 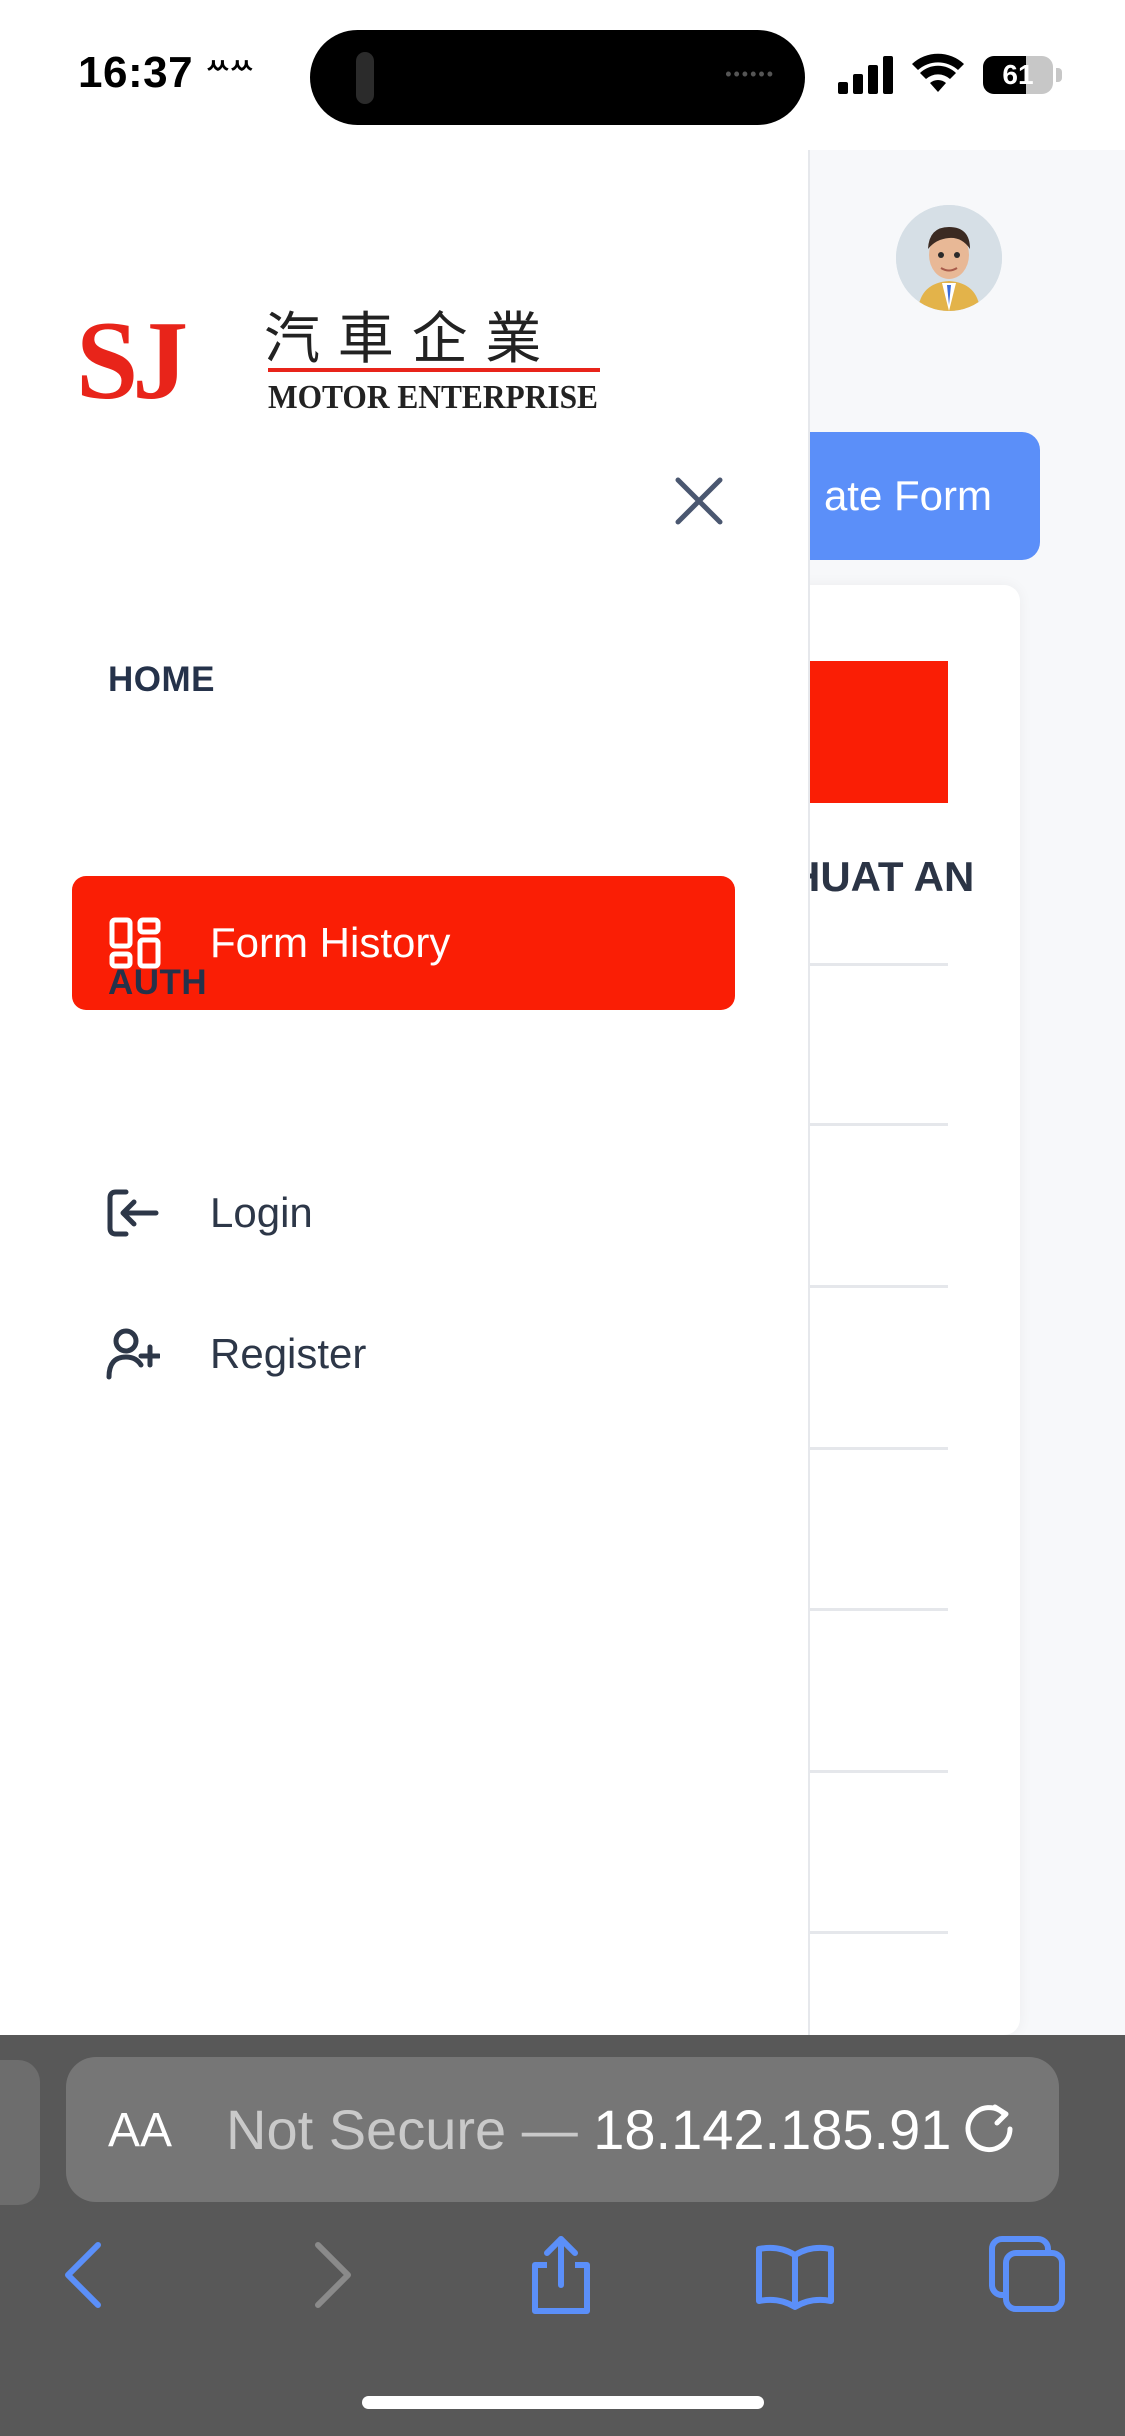 What do you see at coordinates (410, 2129) in the screenshot?
I see `security-warning: Not Secure —` at bounding box center [410, 2129].